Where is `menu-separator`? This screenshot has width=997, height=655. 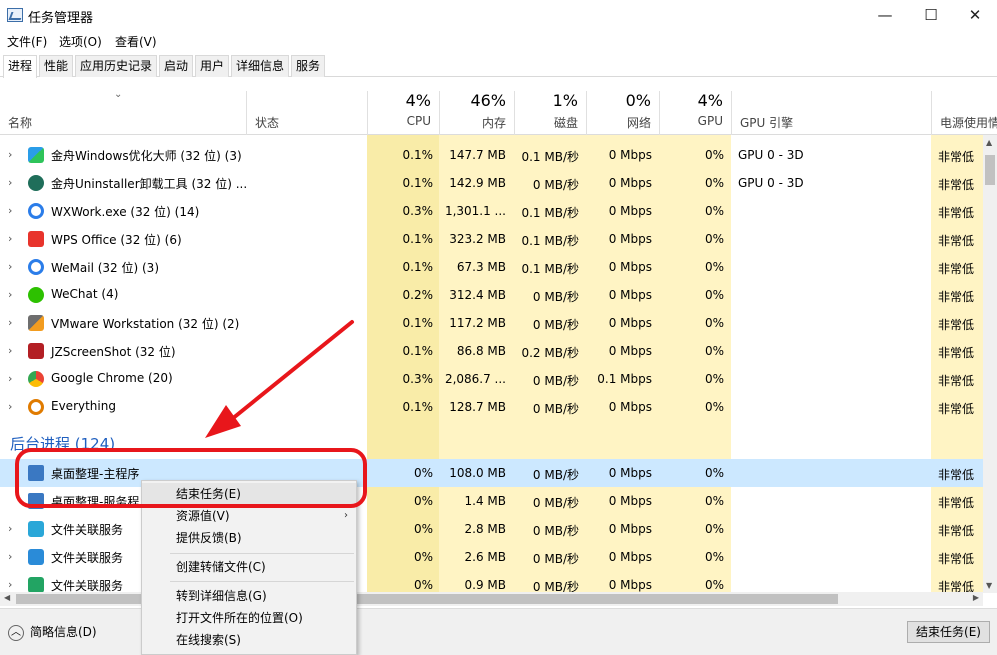
menu-separator is located at coordinates (262, 553).